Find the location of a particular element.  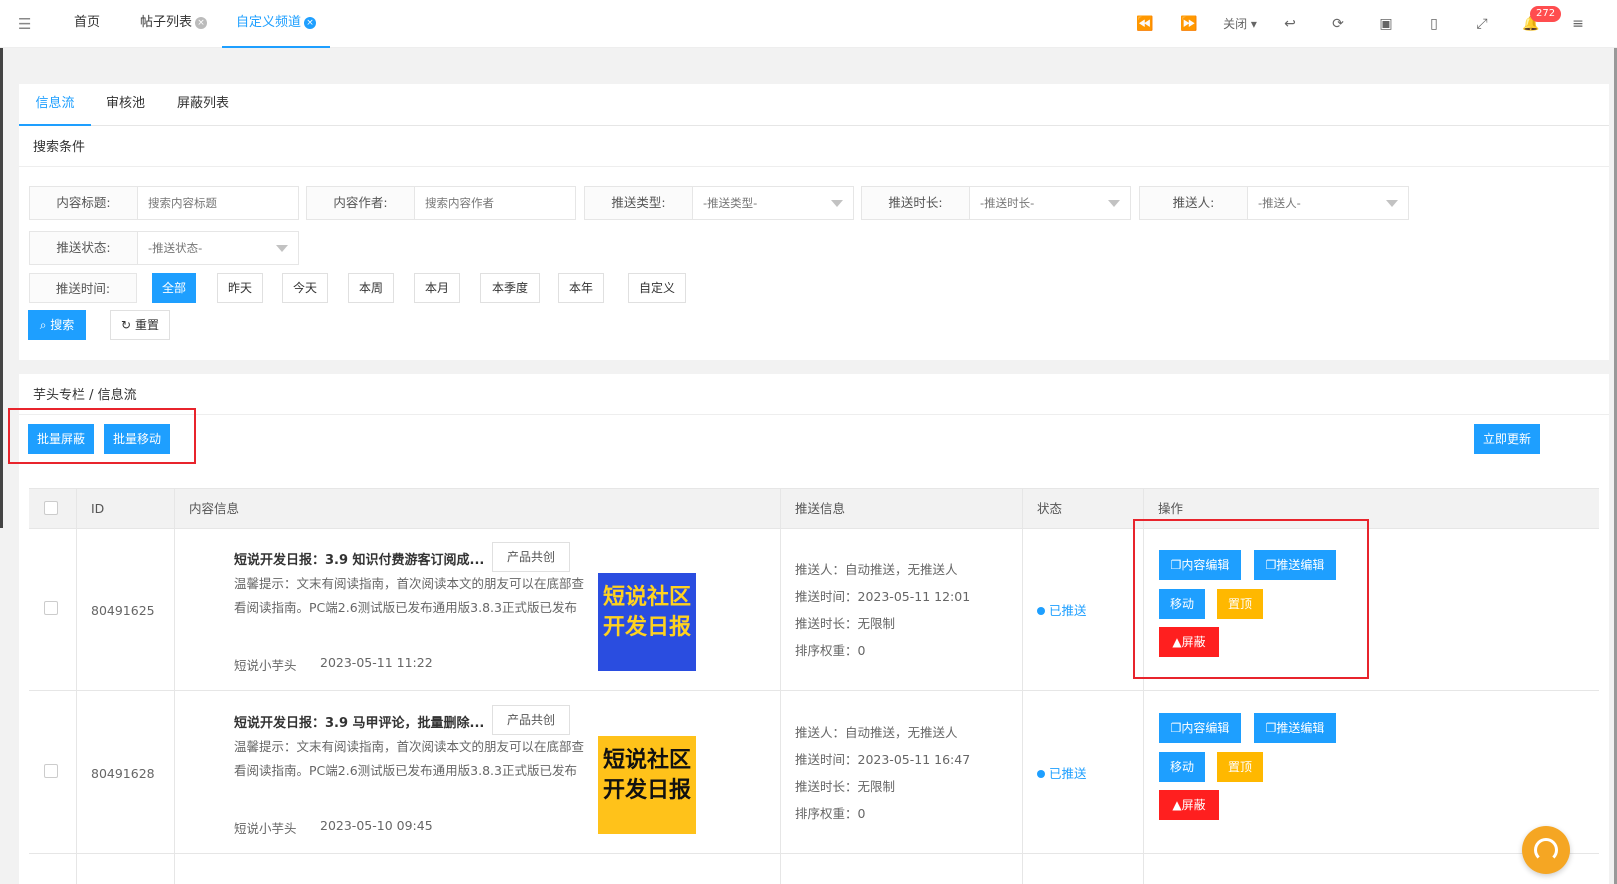

row-id: 80491625 is located at coordinates (123, 610).